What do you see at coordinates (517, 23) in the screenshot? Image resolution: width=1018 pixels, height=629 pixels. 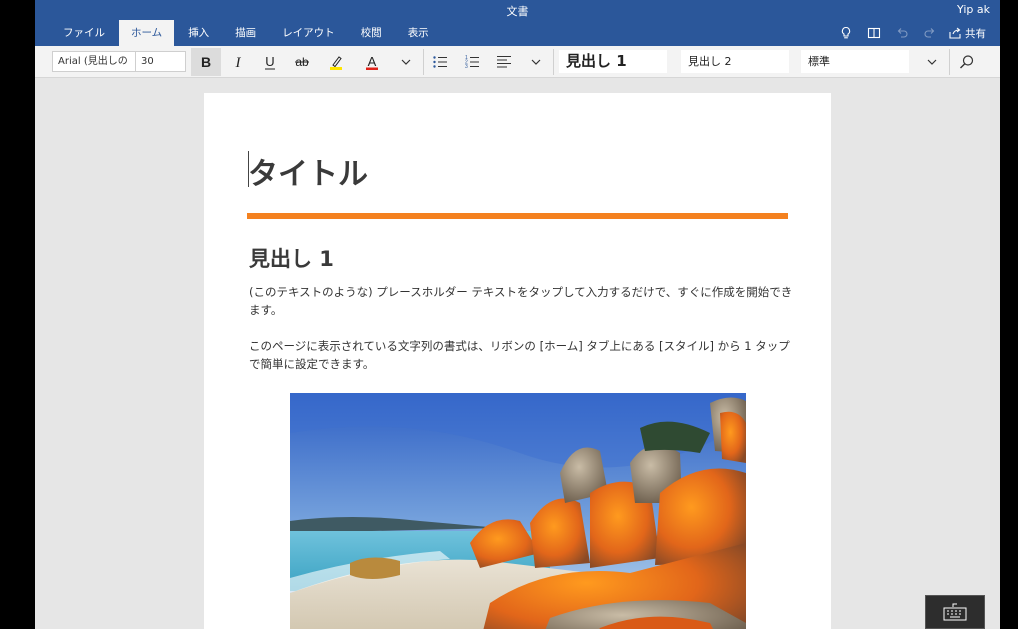 I see `title-bar: 文書 Yip ak ファイル ホーム 挿入 描画 レイアウト 校閲 表示 共有` at bounding box center [517, 23].